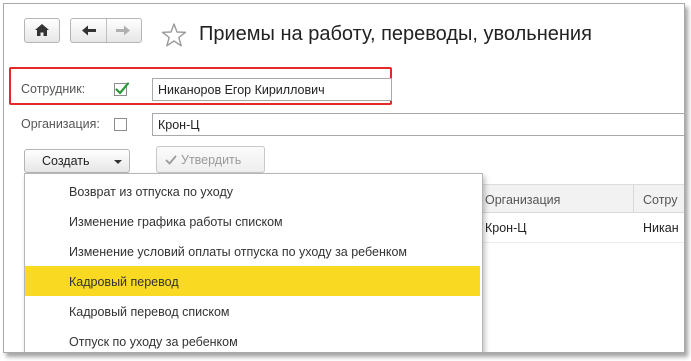 The height and width of the screenshot is (361, 691). Describe the element at coordinates (252, 221) in the screenshot. I see `menu-item-schedule-change-list: Изменение графика работы списком` at that location.